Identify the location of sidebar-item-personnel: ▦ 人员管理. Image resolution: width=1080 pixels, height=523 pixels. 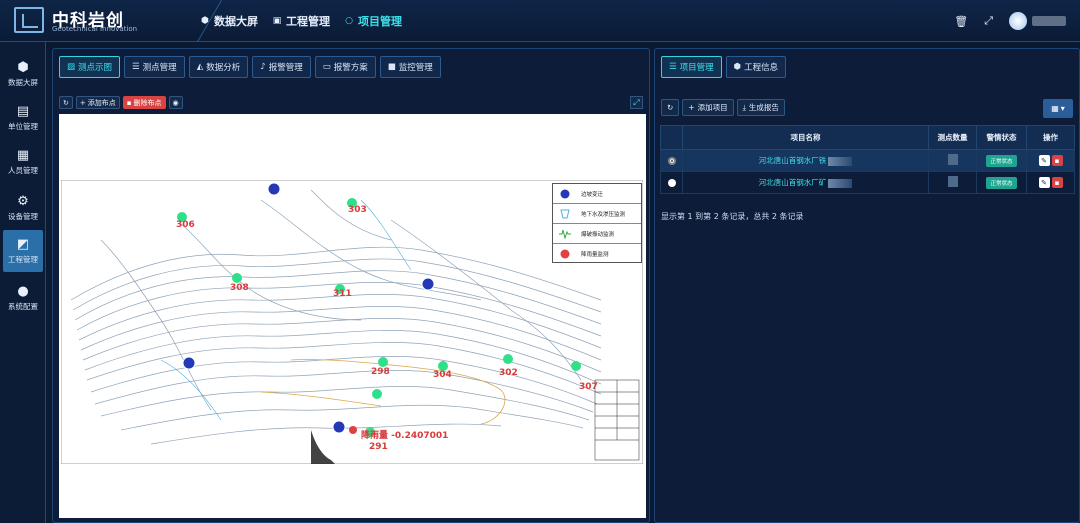
(23, 162).